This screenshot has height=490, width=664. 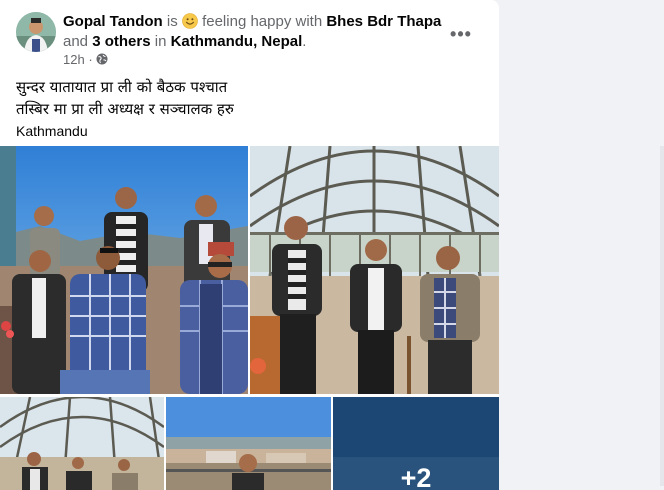 I want to click on post-text-line-1: सुन्दर यातायात प्रा ली को बैठक पश्चात, so click(x=122, y=87).